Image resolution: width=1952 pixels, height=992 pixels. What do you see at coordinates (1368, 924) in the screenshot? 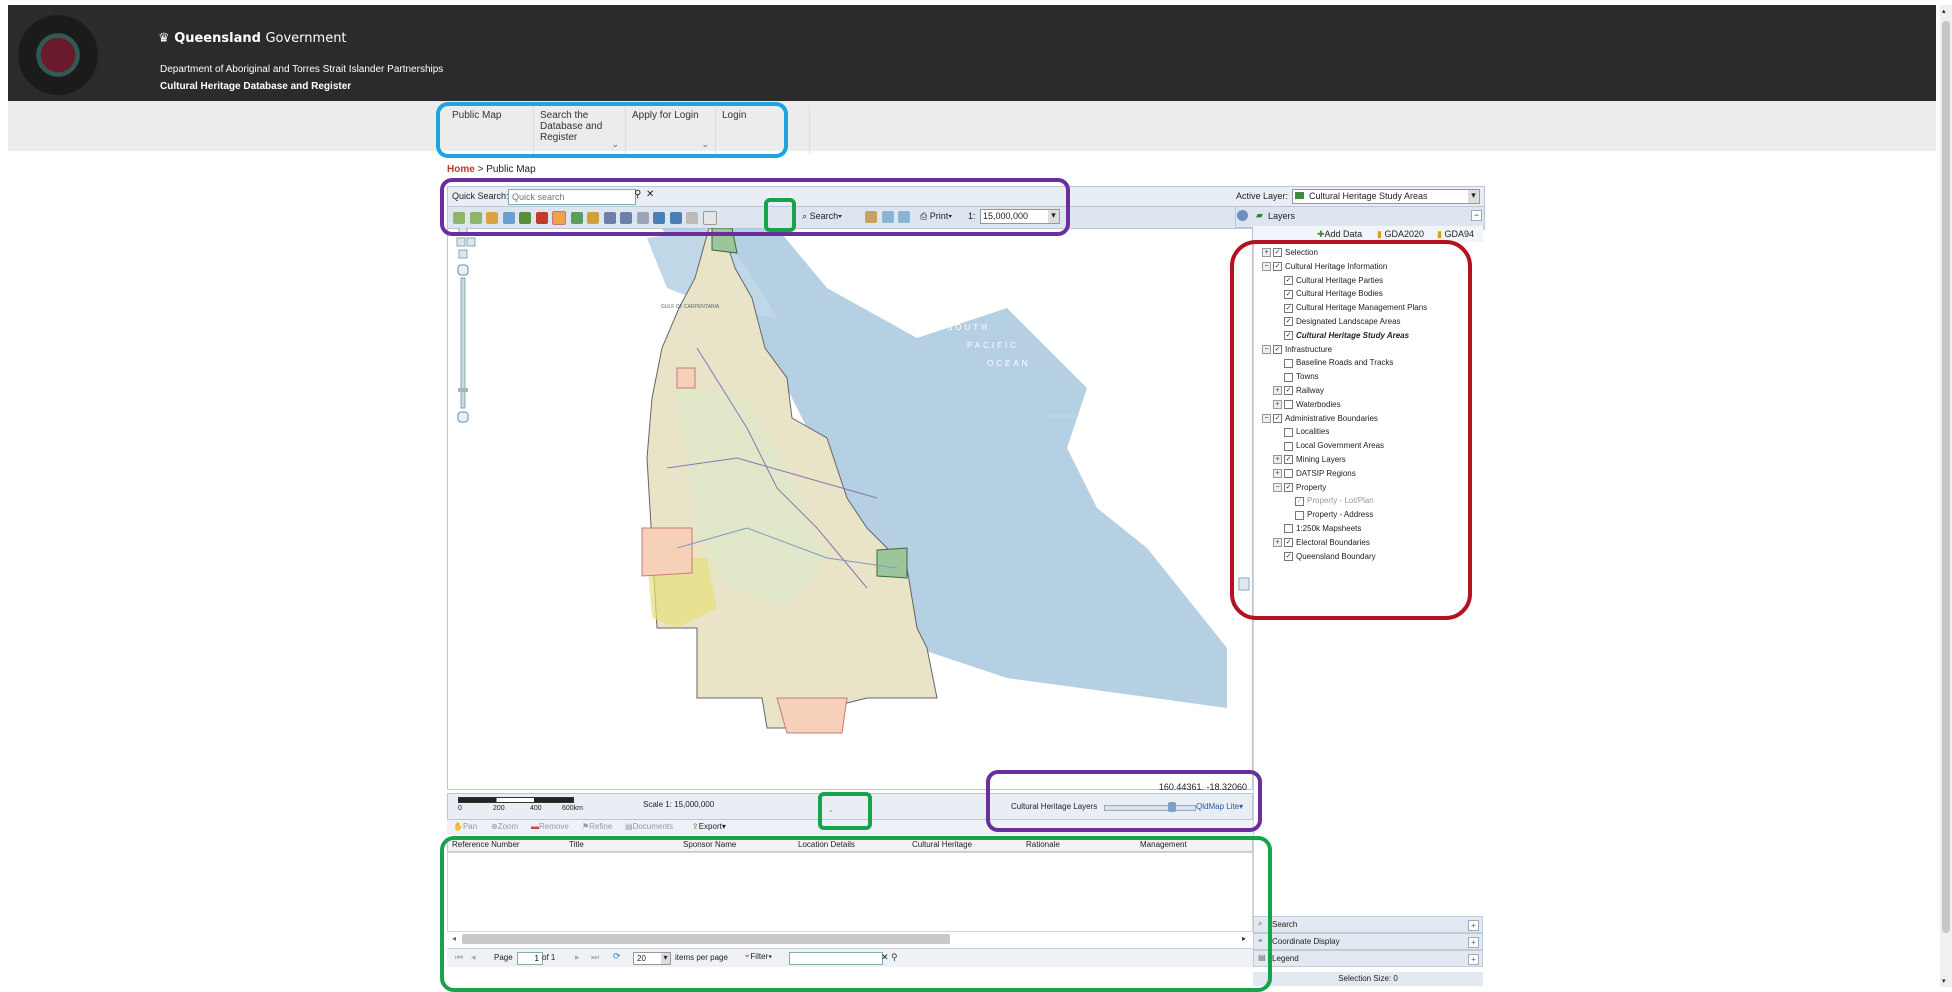
I see `search-accordion: ⌕ Search +` at bounding box center [1368, 924].